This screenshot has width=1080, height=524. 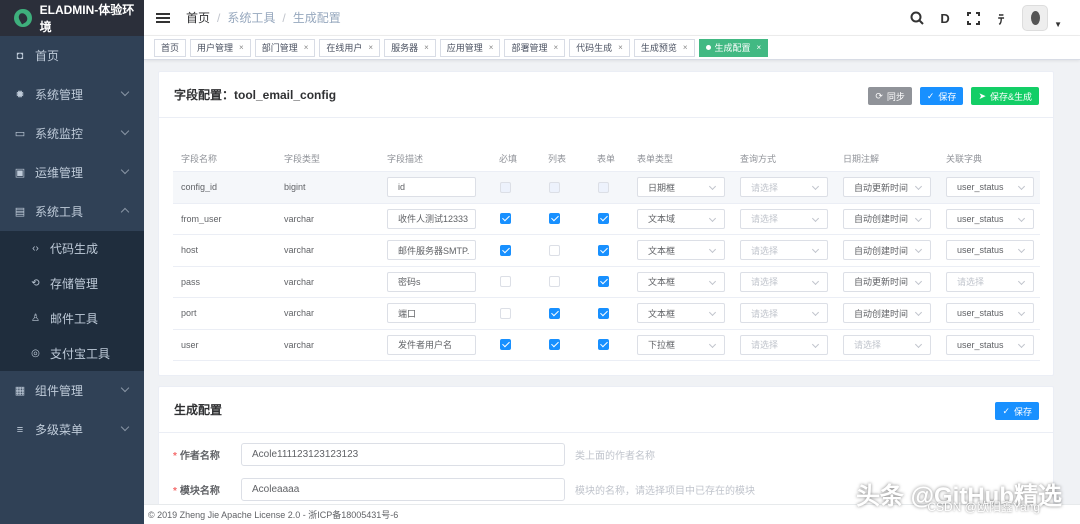 I want to click on desc-input: 收件人测试12333, so click(x=431, y=218).